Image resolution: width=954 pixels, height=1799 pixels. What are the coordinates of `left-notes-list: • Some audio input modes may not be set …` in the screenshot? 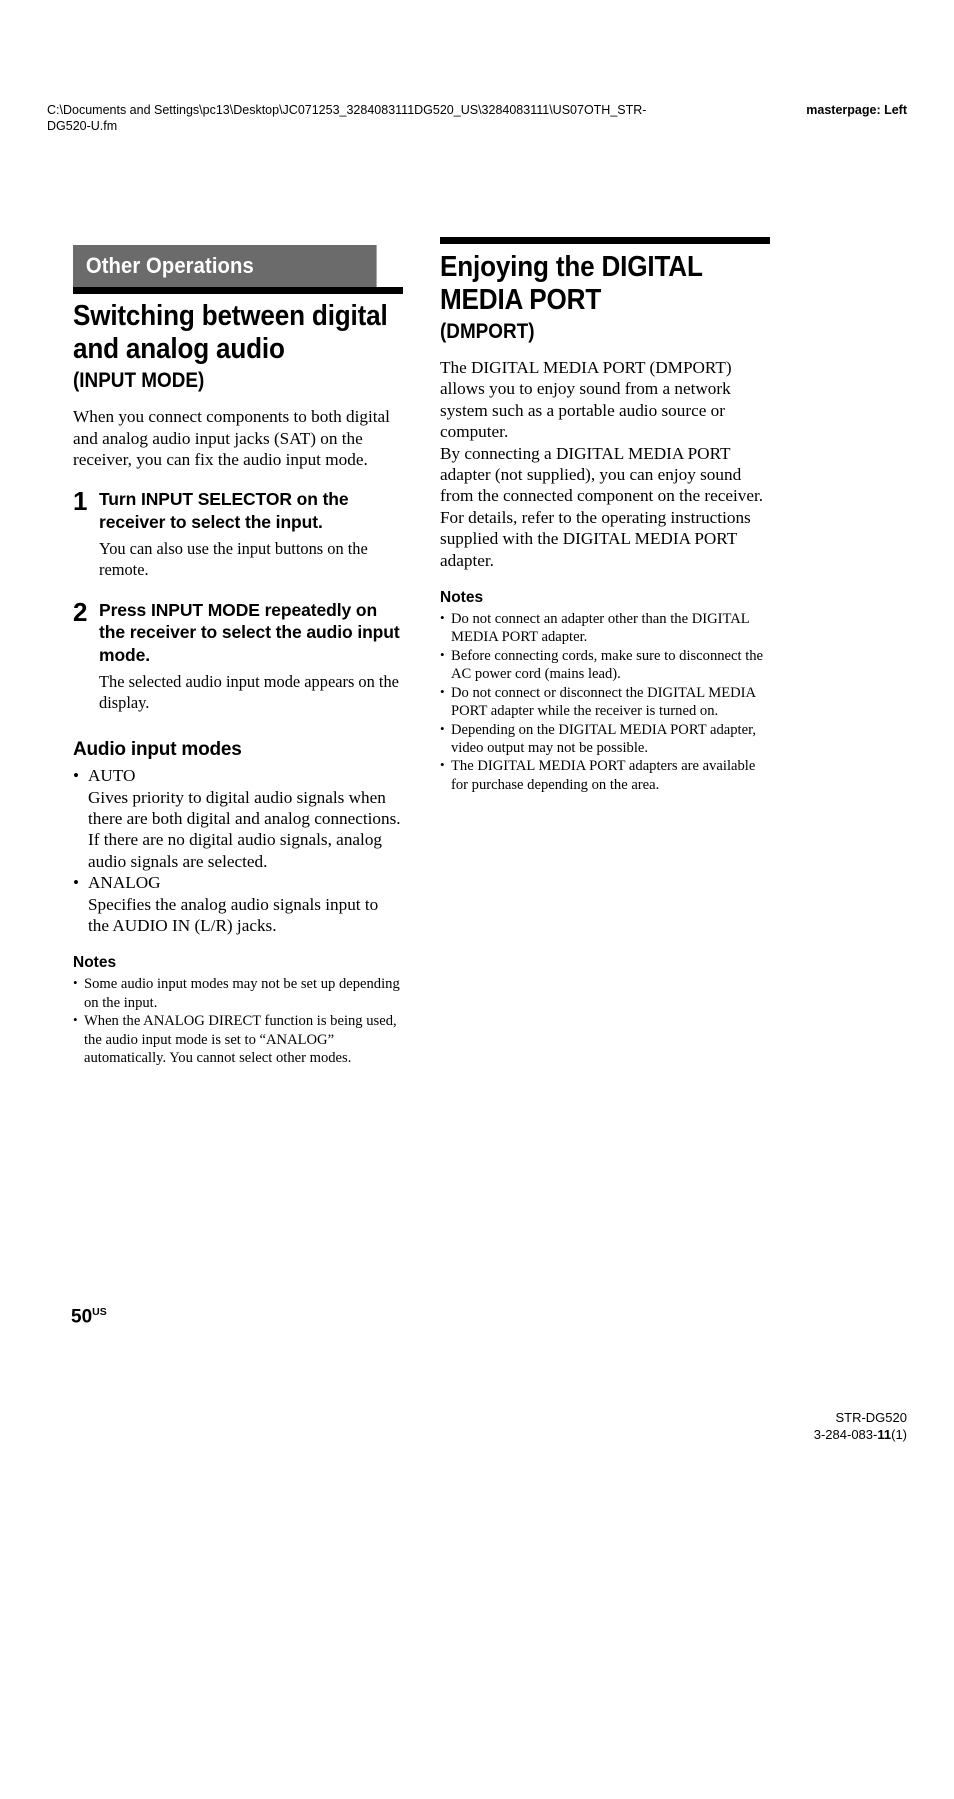 It's located at (238, 1021).